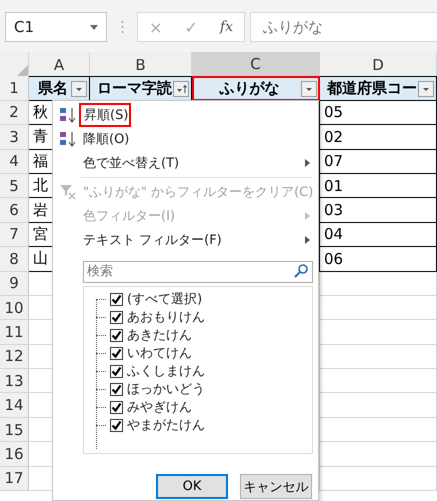 Image resolution: width=437 pixels, height=501 pixels. What do you see at coordinates (14, 405) in the screenshot?
I see `row-header: 14` at bounding box center [14, 405].